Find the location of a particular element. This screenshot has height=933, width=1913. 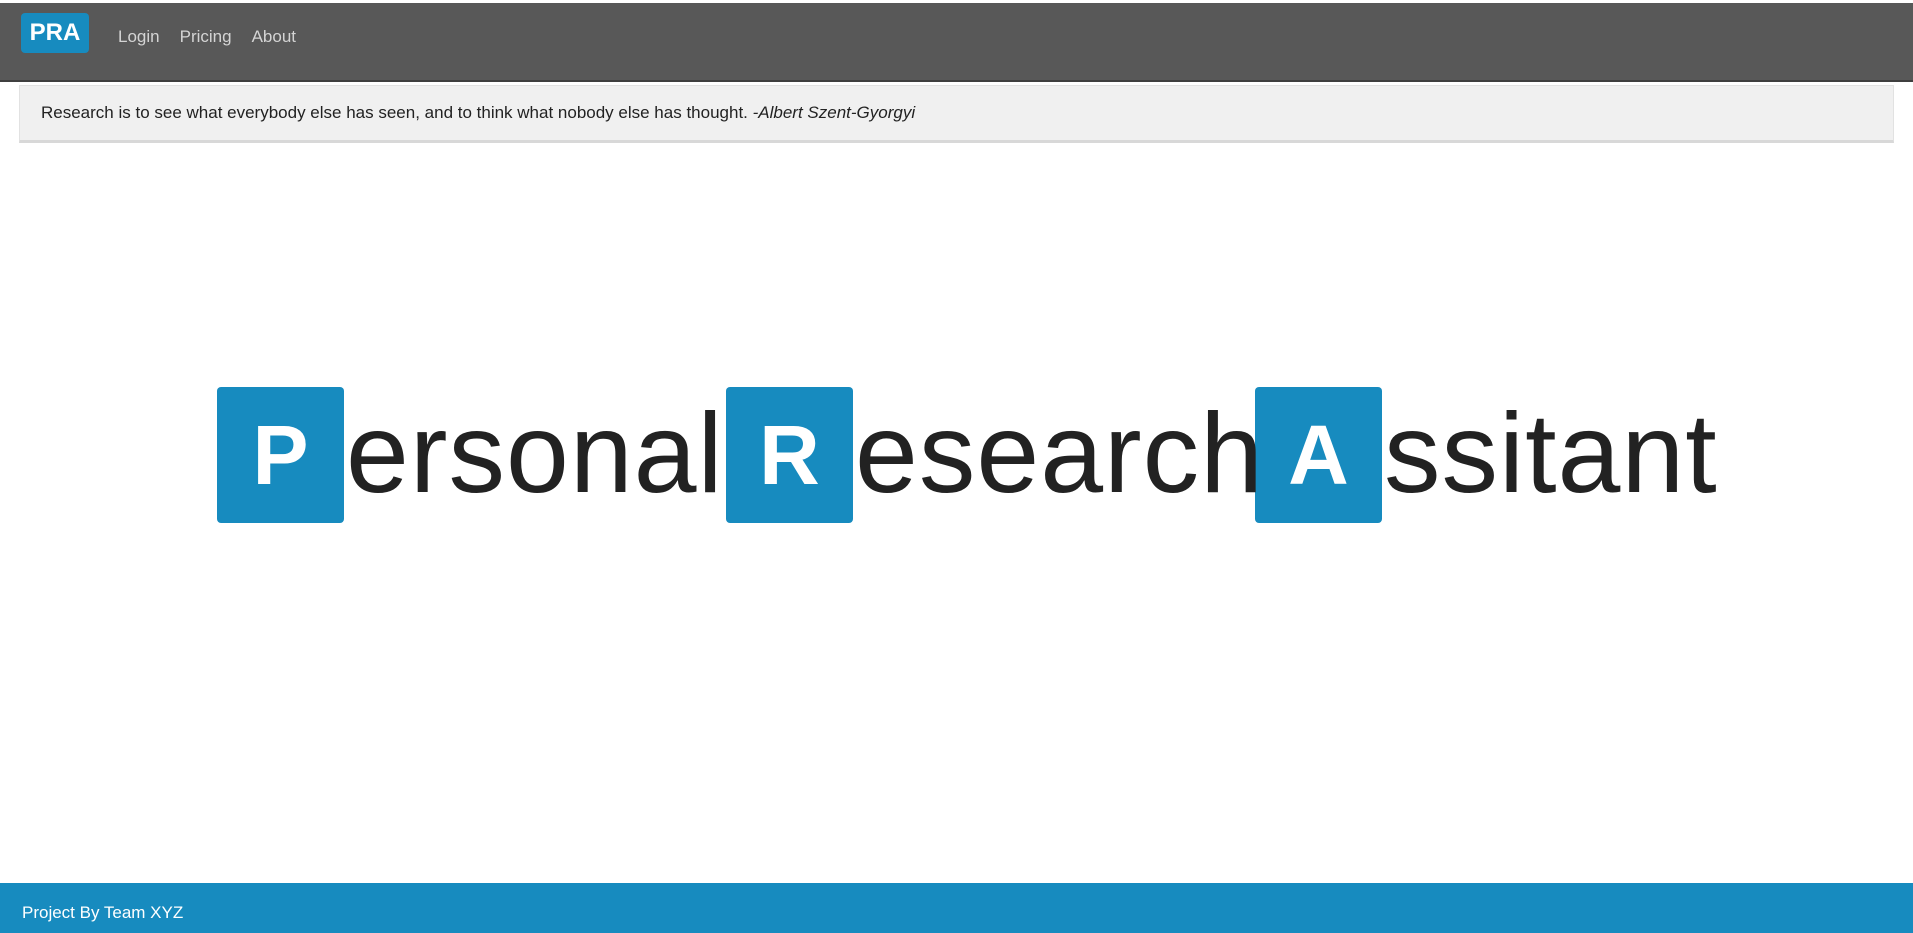

footer: Project By Team XYZ is located at coordinates (956, 908).